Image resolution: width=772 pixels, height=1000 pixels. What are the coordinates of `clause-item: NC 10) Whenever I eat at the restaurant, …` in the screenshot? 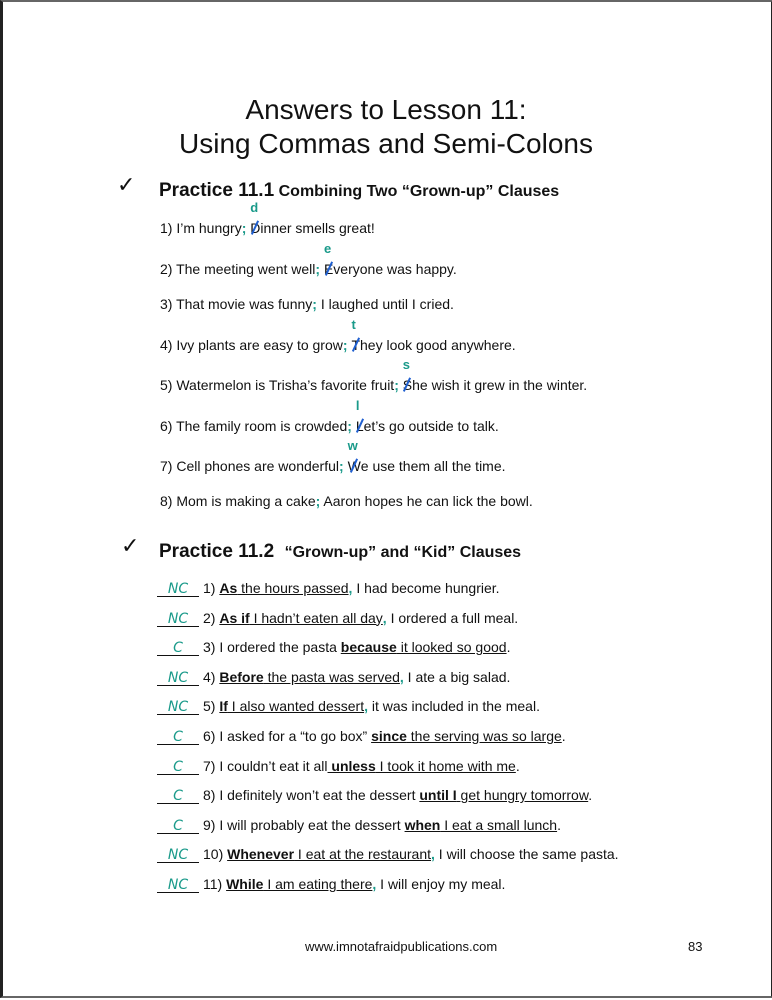 It's located at (388, 855).